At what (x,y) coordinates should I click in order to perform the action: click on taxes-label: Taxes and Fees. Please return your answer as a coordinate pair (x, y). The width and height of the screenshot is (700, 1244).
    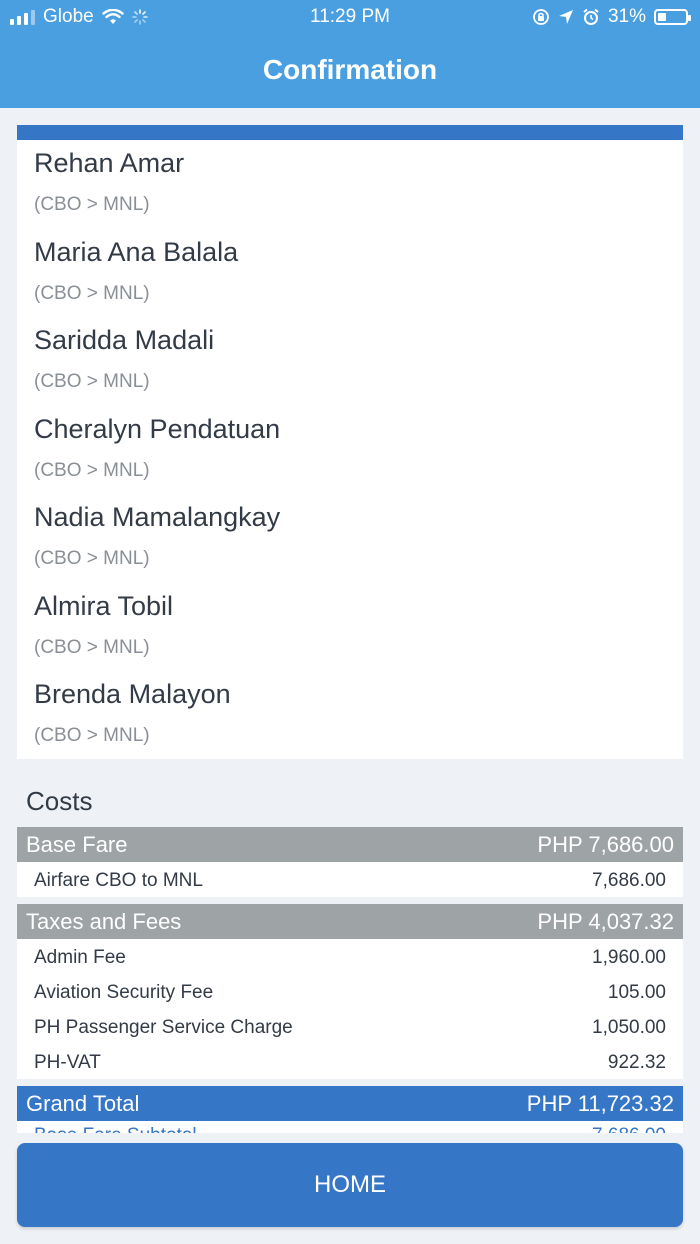
    Looking at the image, I should click on (104, 921).